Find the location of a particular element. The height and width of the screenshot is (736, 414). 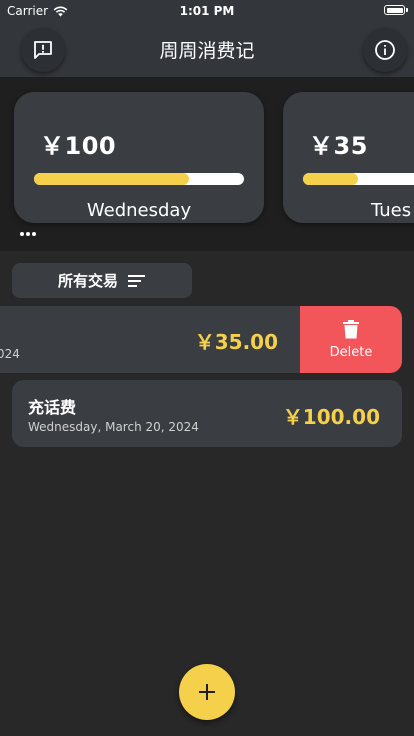

info-icon is located at coordinates (385, 50).